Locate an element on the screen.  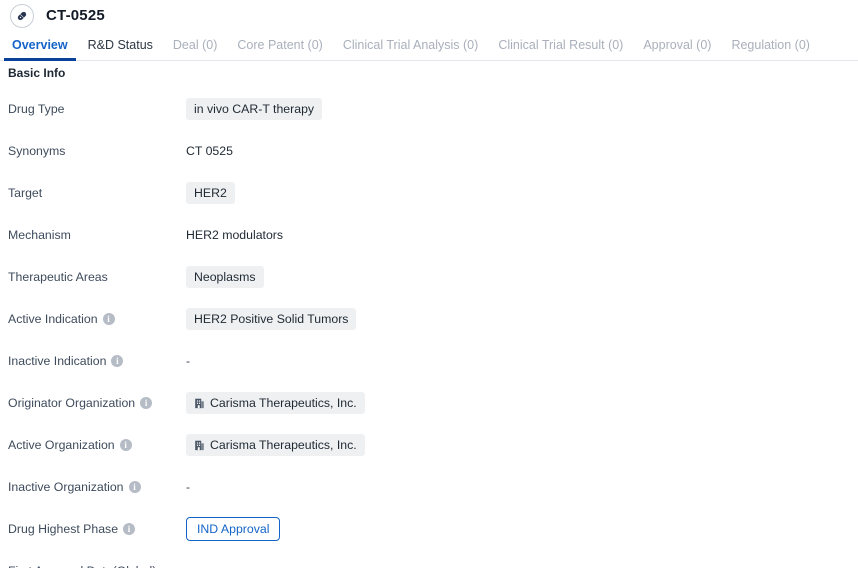
field-value: IND Approval is located at coordinates (233, 529).